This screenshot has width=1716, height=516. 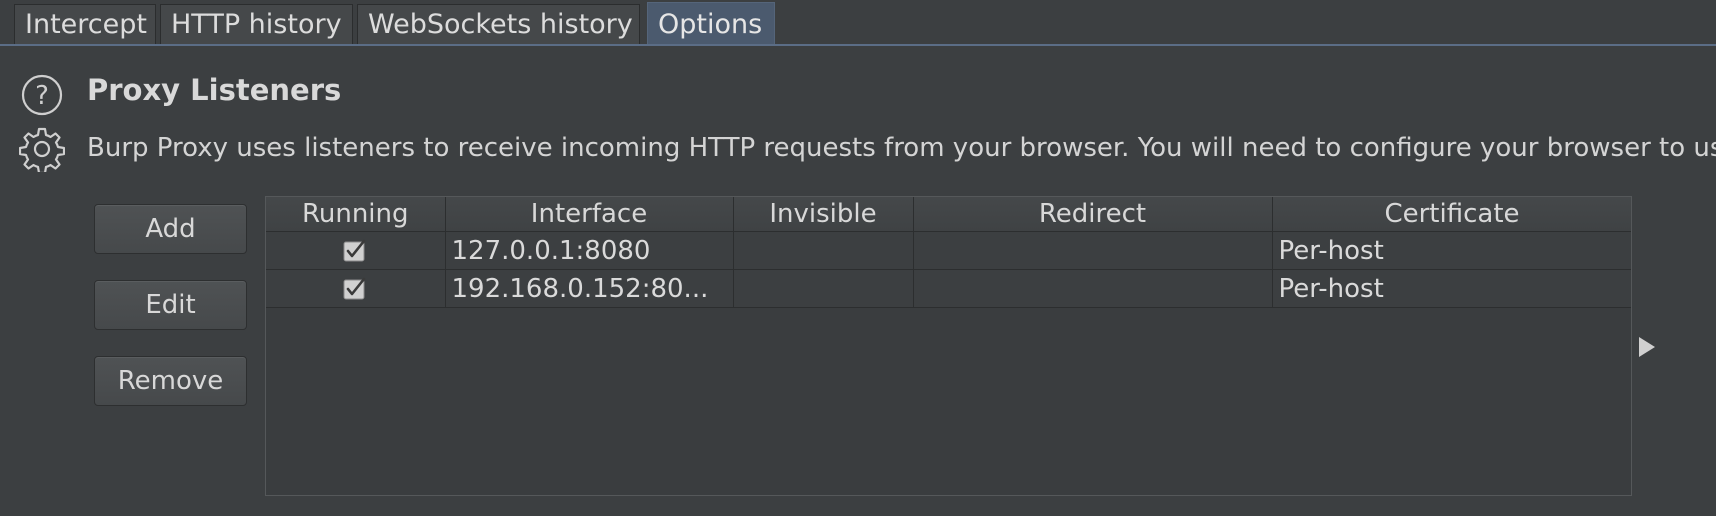 I want to click on table-row: 192.168.0.152:80... Per-host, so click(x=948, y=288).